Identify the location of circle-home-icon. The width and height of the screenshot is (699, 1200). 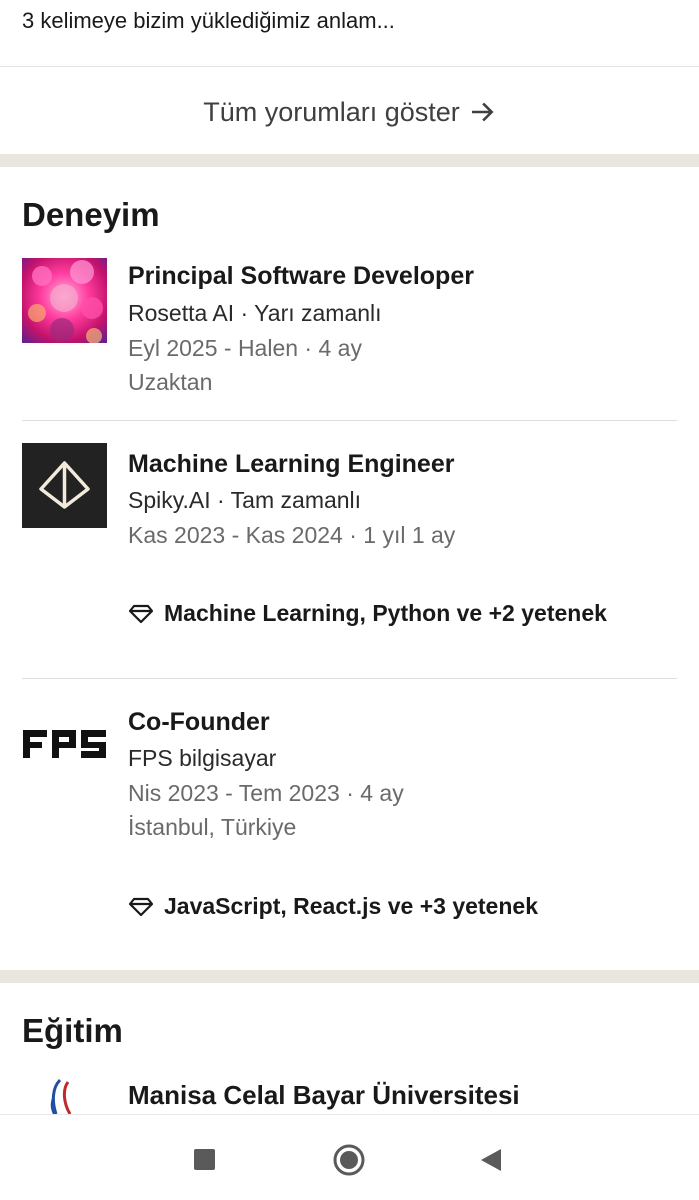
(349, 1160).